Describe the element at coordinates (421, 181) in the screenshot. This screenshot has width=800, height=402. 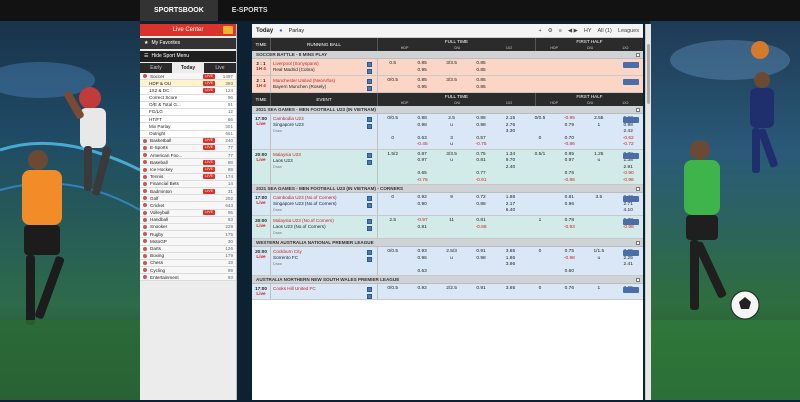
I see `odds-cell: -0.76` at that location.